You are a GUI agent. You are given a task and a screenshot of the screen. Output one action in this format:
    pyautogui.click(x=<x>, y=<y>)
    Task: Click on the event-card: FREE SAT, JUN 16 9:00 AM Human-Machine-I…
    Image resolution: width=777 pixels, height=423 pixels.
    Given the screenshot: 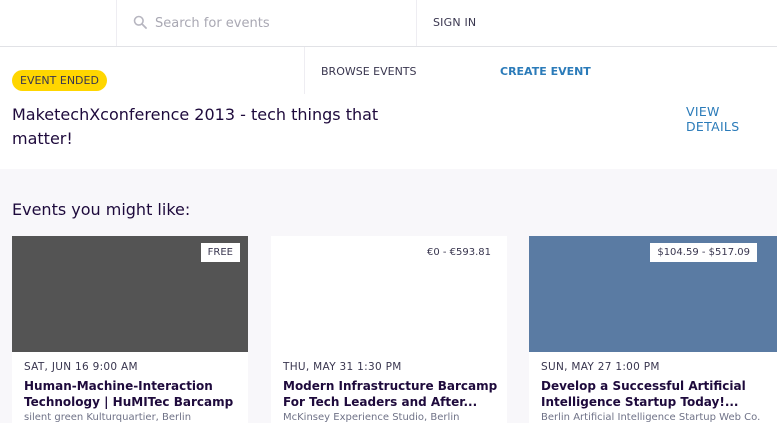 What is the action you would take?
    pyautogui.click(x=130, y=329)
    